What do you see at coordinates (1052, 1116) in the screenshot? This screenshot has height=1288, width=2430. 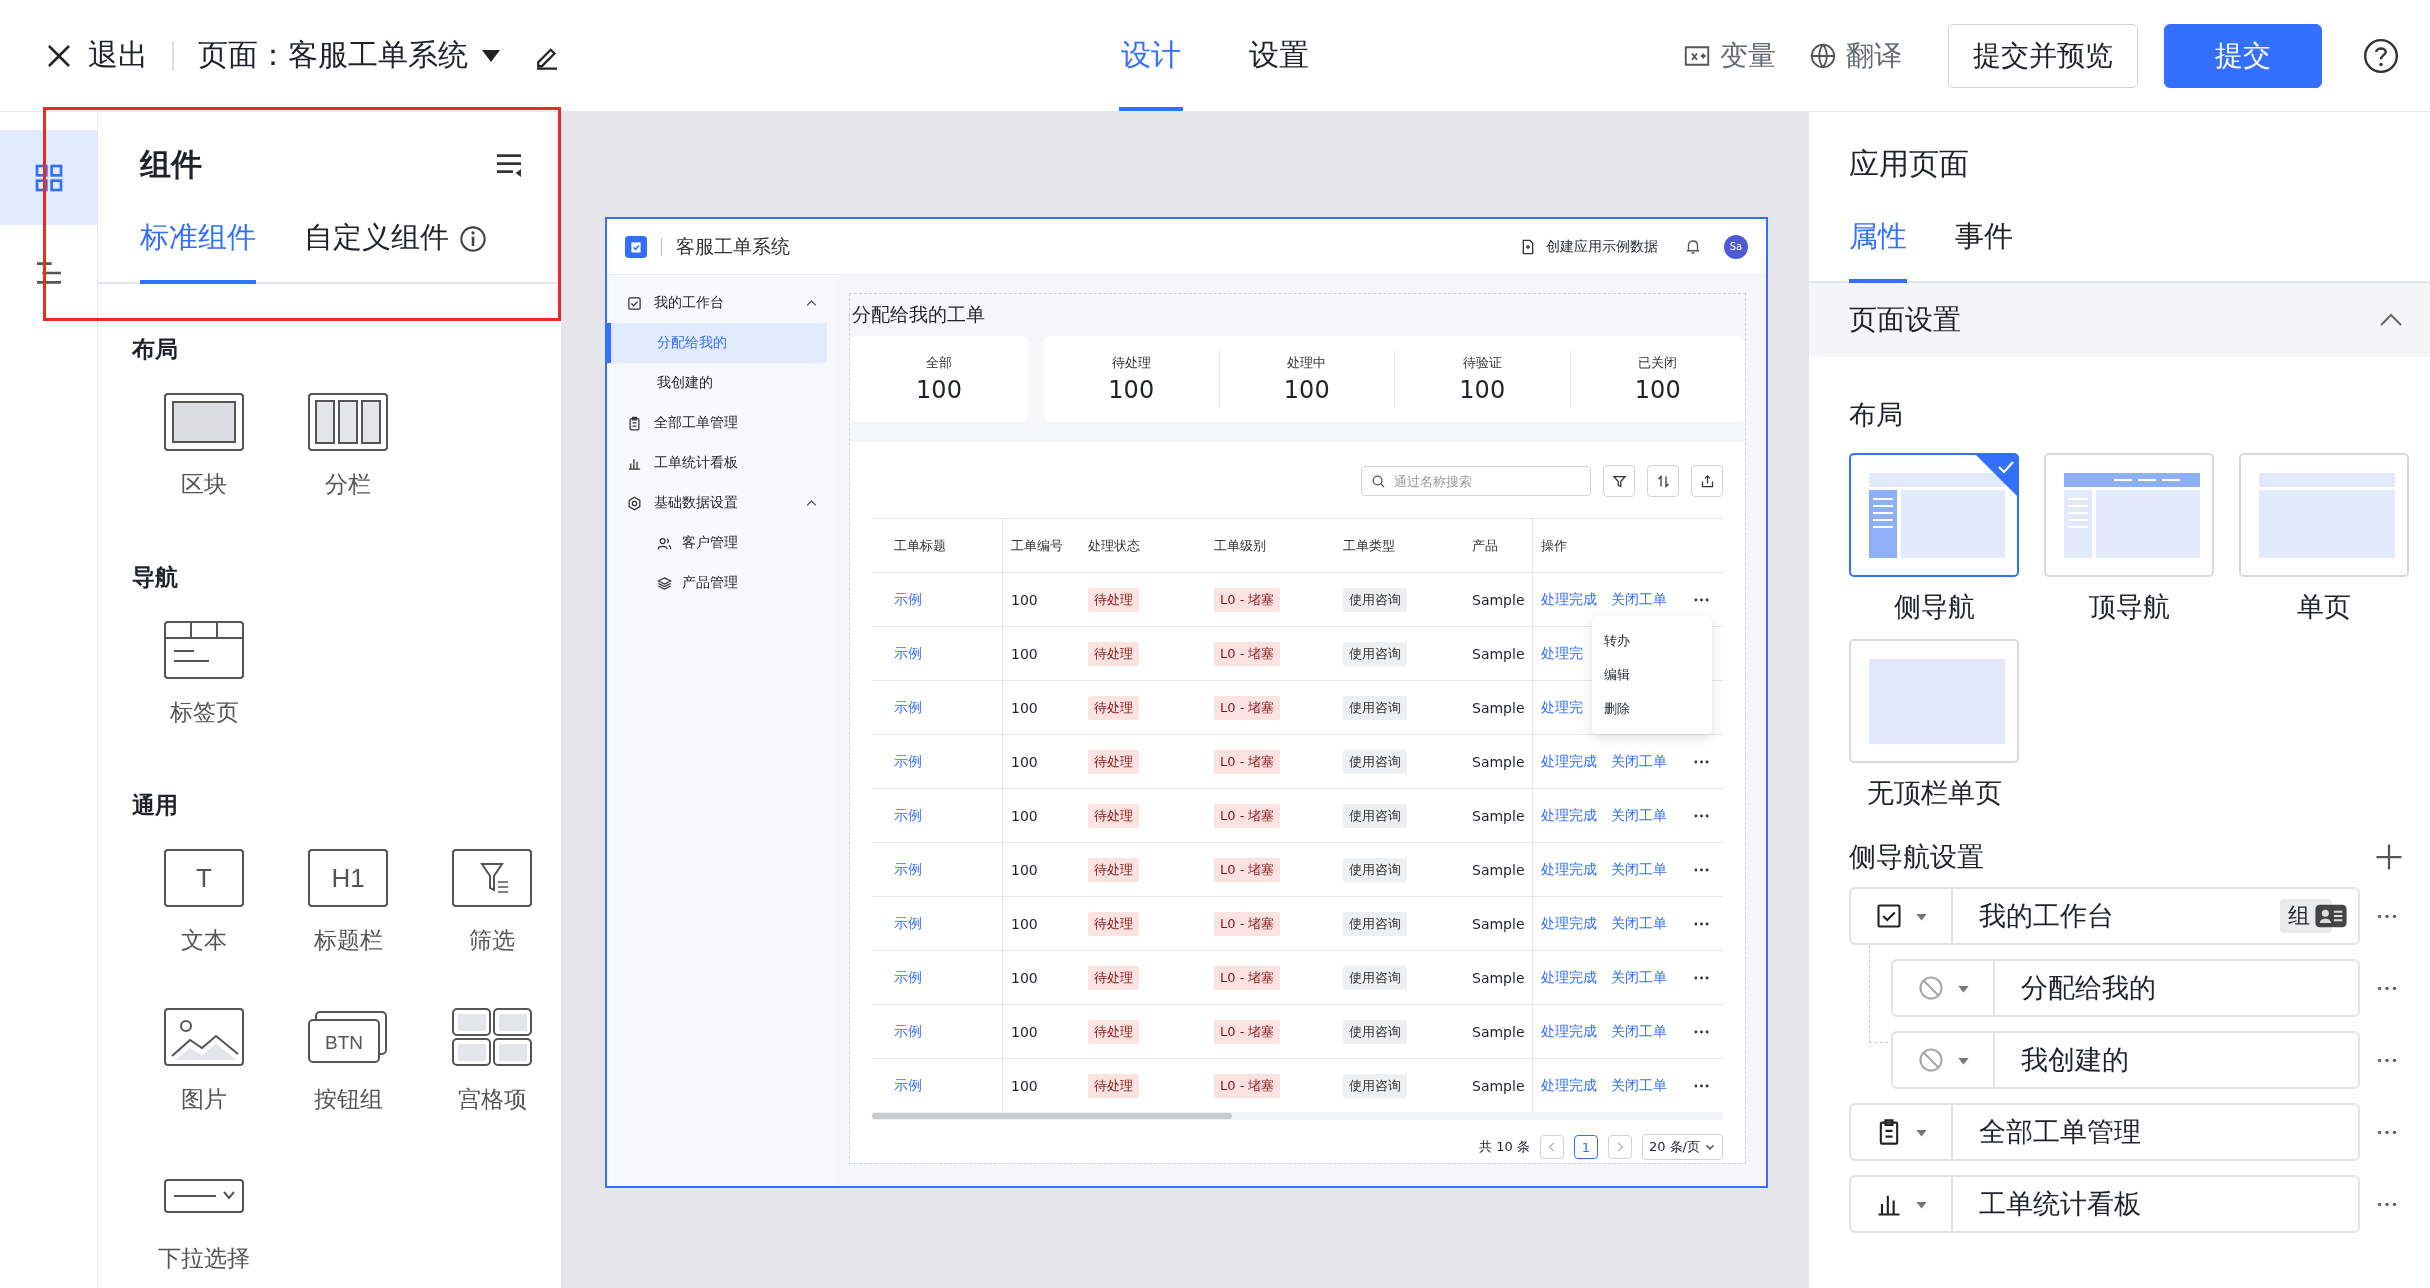 I see `scrollbar-thumb` at bounding box center [1052, 1116].